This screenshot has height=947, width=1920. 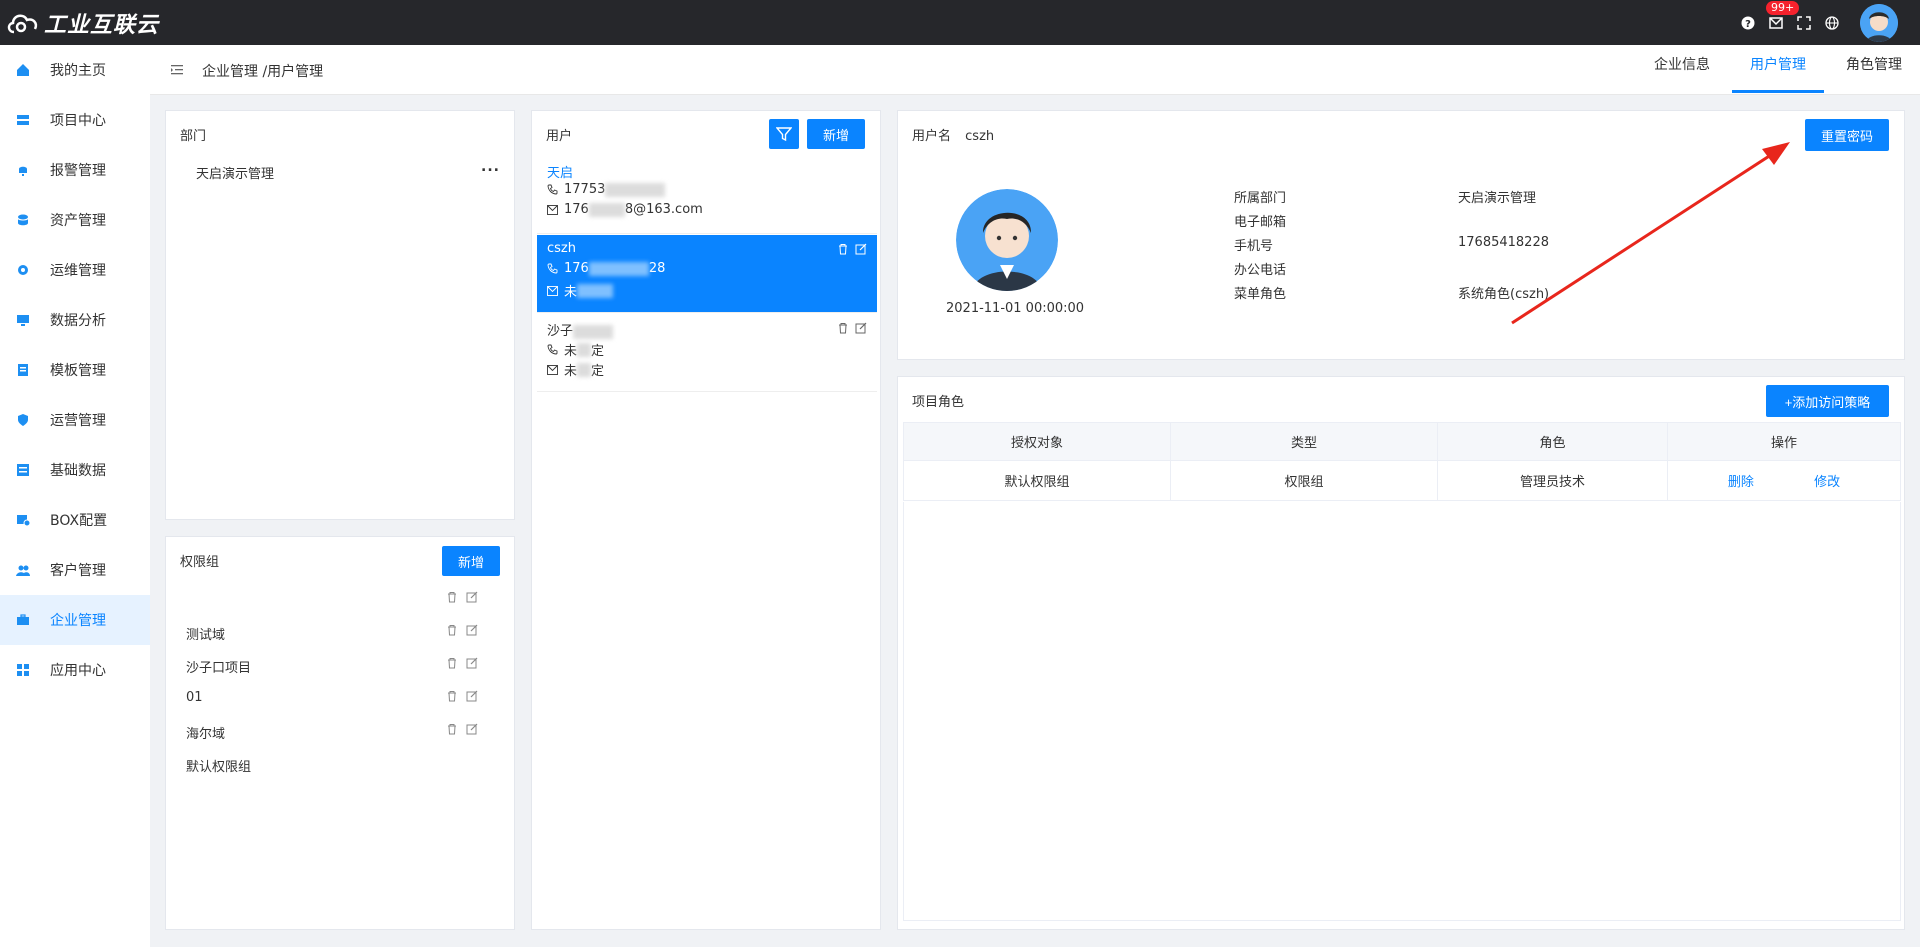 I want to click on add-permission-group-button: 新增, so click(x=471, y=561).